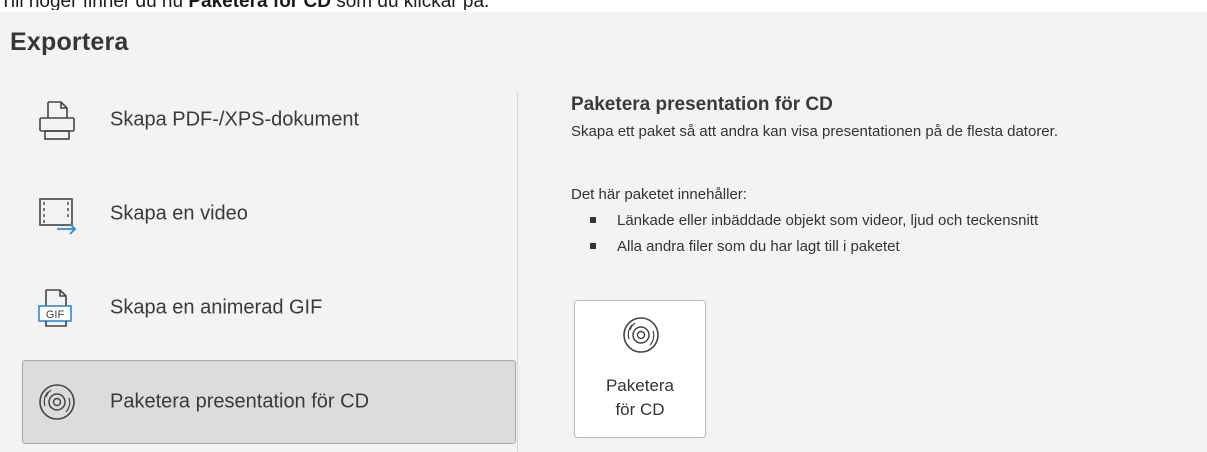  I want to click on panel-divider, so click(517, 272).